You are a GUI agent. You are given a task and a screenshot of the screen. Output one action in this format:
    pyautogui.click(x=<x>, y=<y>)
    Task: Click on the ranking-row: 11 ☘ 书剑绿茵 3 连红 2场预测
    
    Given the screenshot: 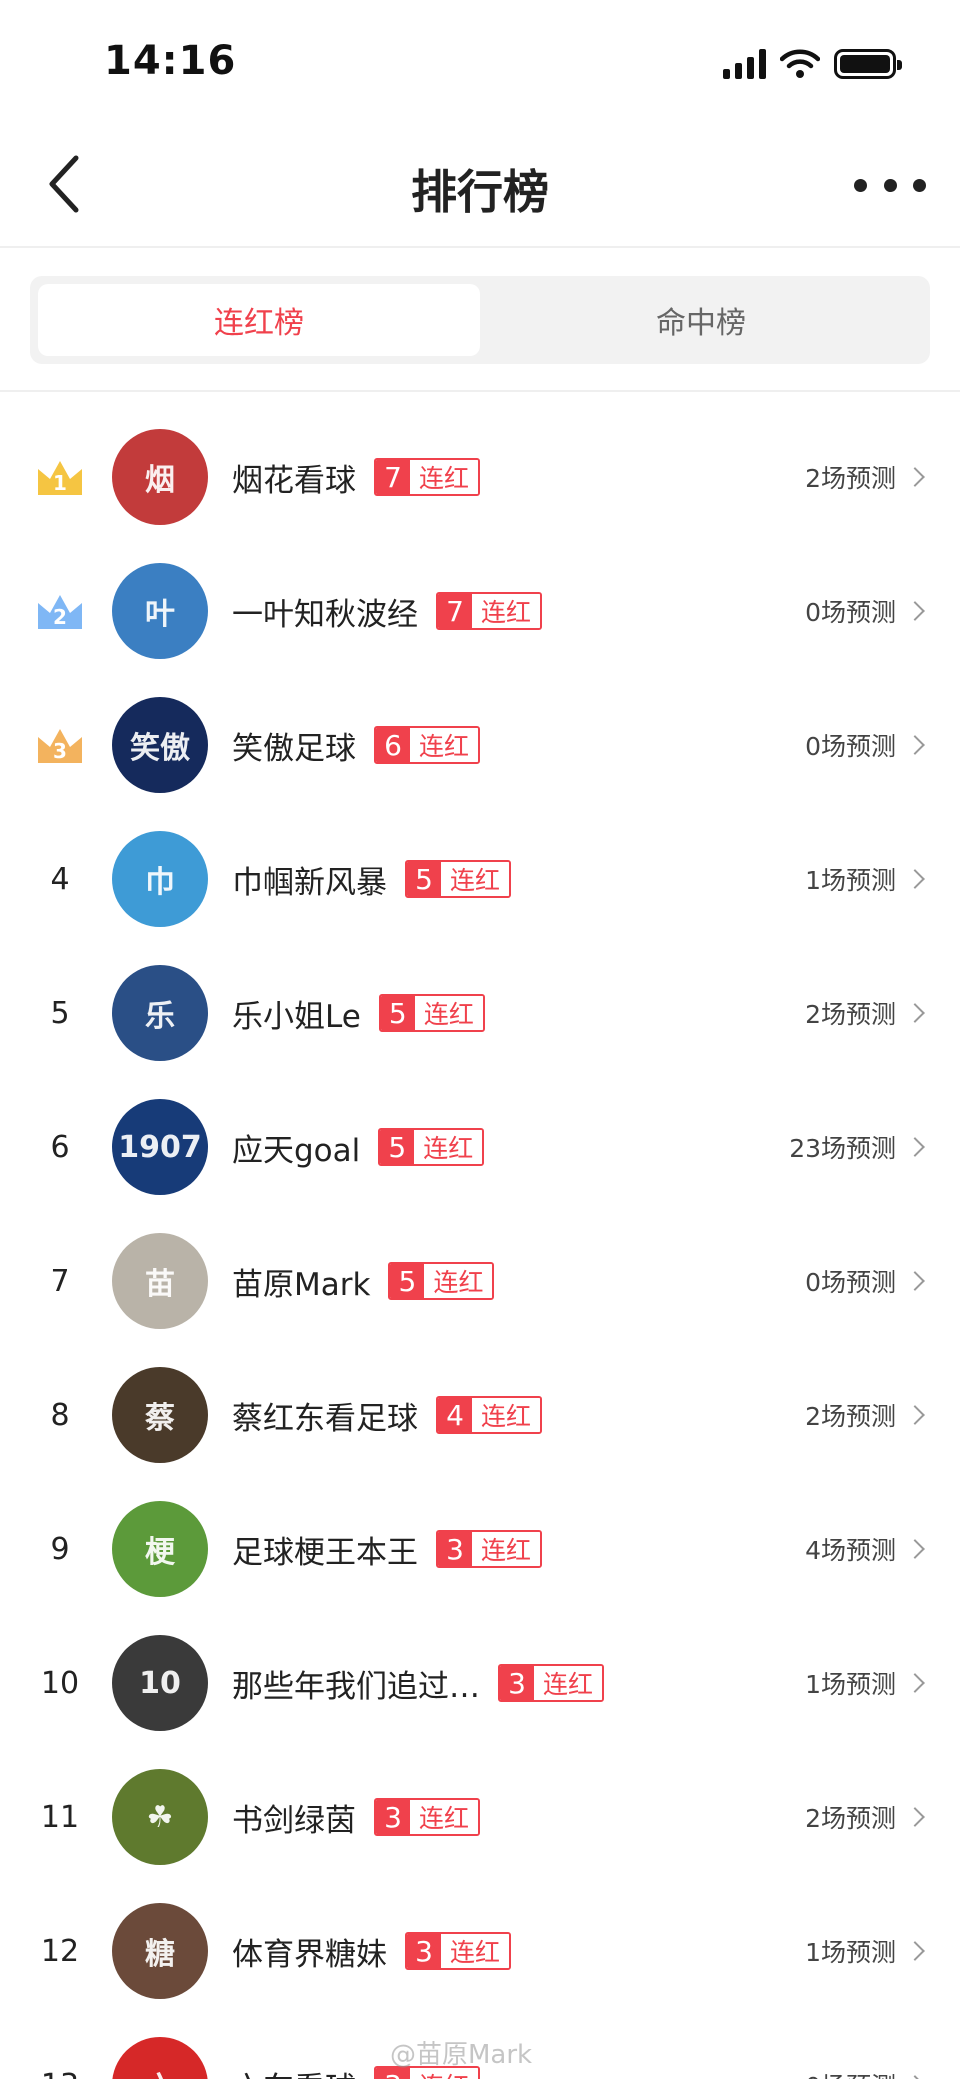 What is the action you would take?
    pyautogui.click(x=480, y=1817)
    